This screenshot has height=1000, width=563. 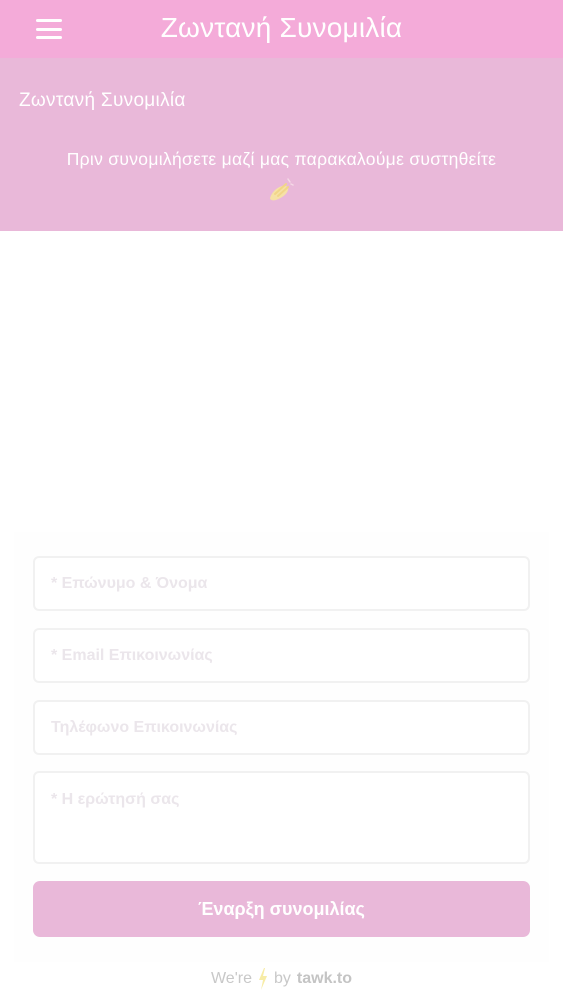 I want to click on chat-widget-title: Ζωντανή Συνομιλία, so click(x=102, y=100).